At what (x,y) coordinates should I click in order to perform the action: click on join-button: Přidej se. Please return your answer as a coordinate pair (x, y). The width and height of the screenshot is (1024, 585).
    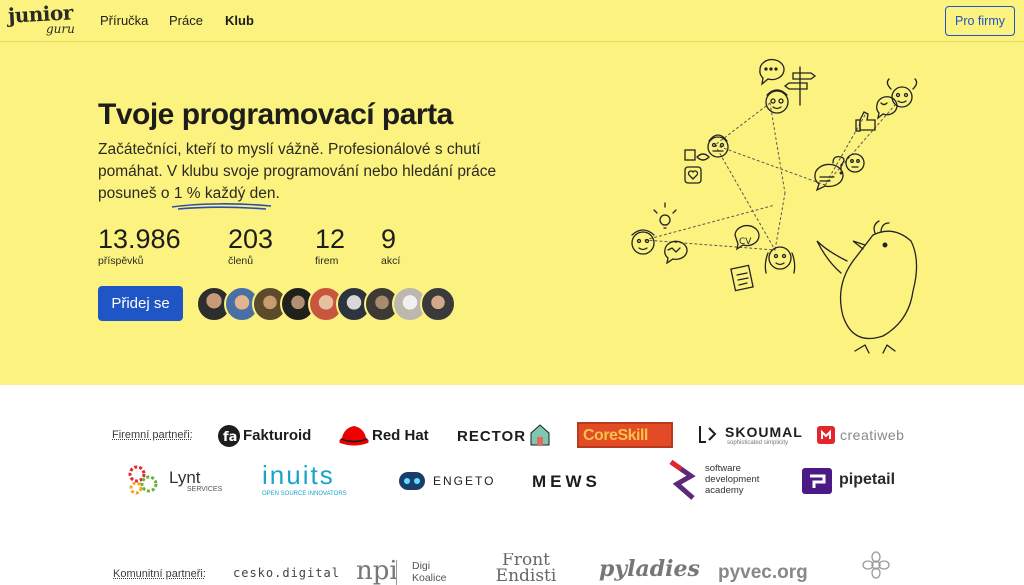
    Looking at the image, I should click on (140, 303).